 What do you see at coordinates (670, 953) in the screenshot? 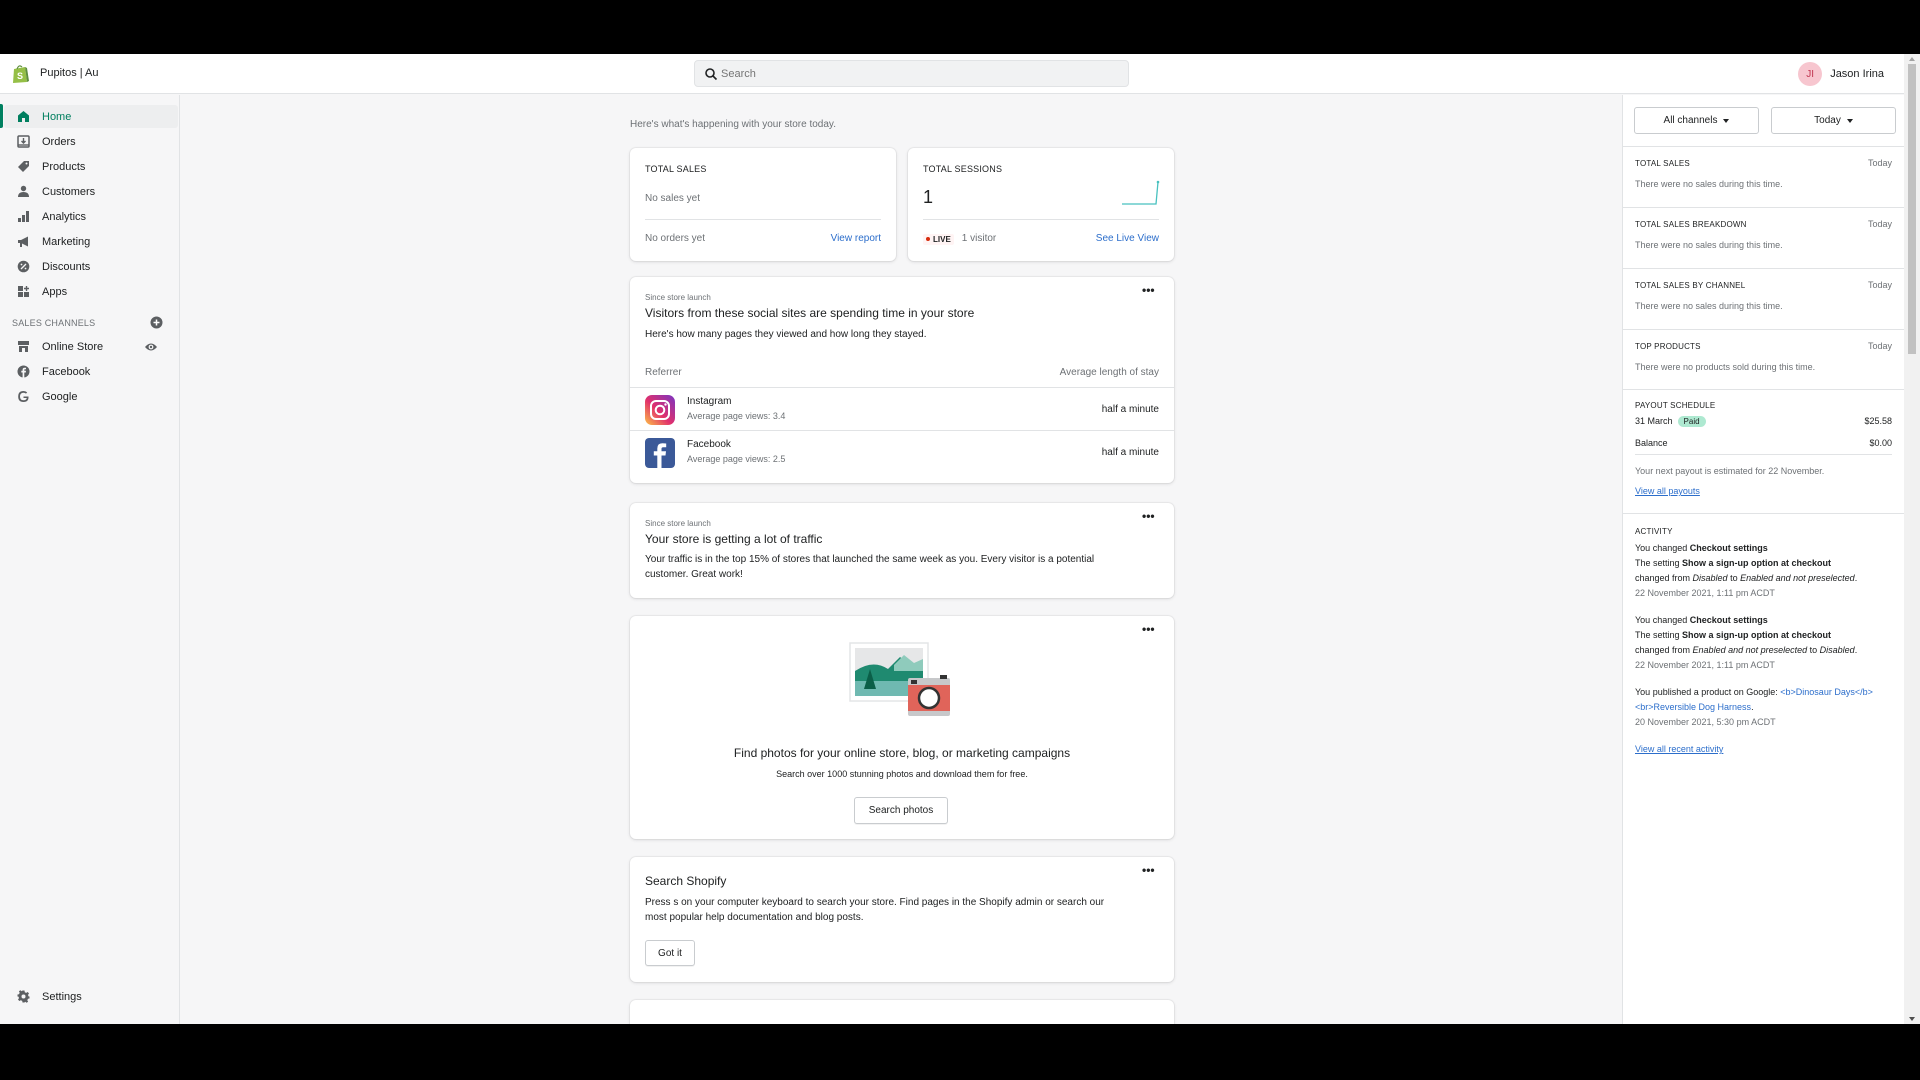
I see `got-it-button: Got it` at bounding box center [670, 953].